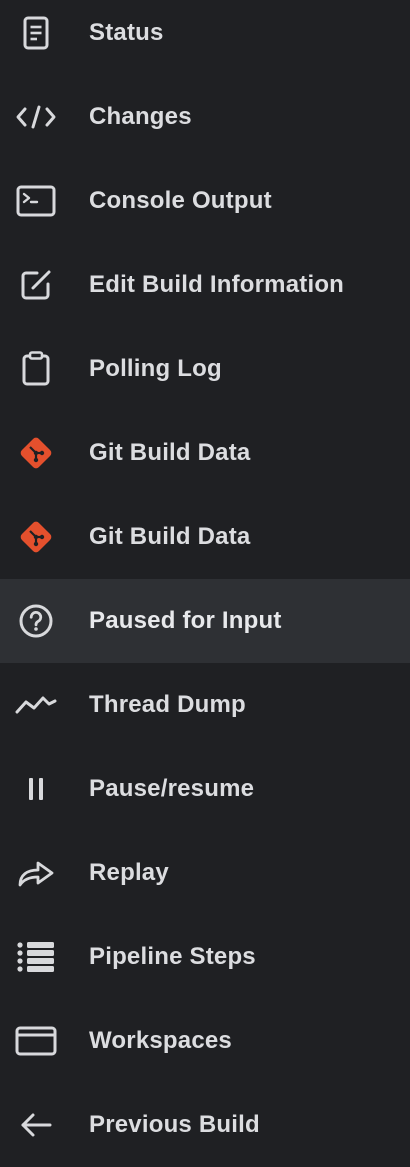  I want to click on sidebar-item-workspaces: Workspaces, so click(205, 1041).